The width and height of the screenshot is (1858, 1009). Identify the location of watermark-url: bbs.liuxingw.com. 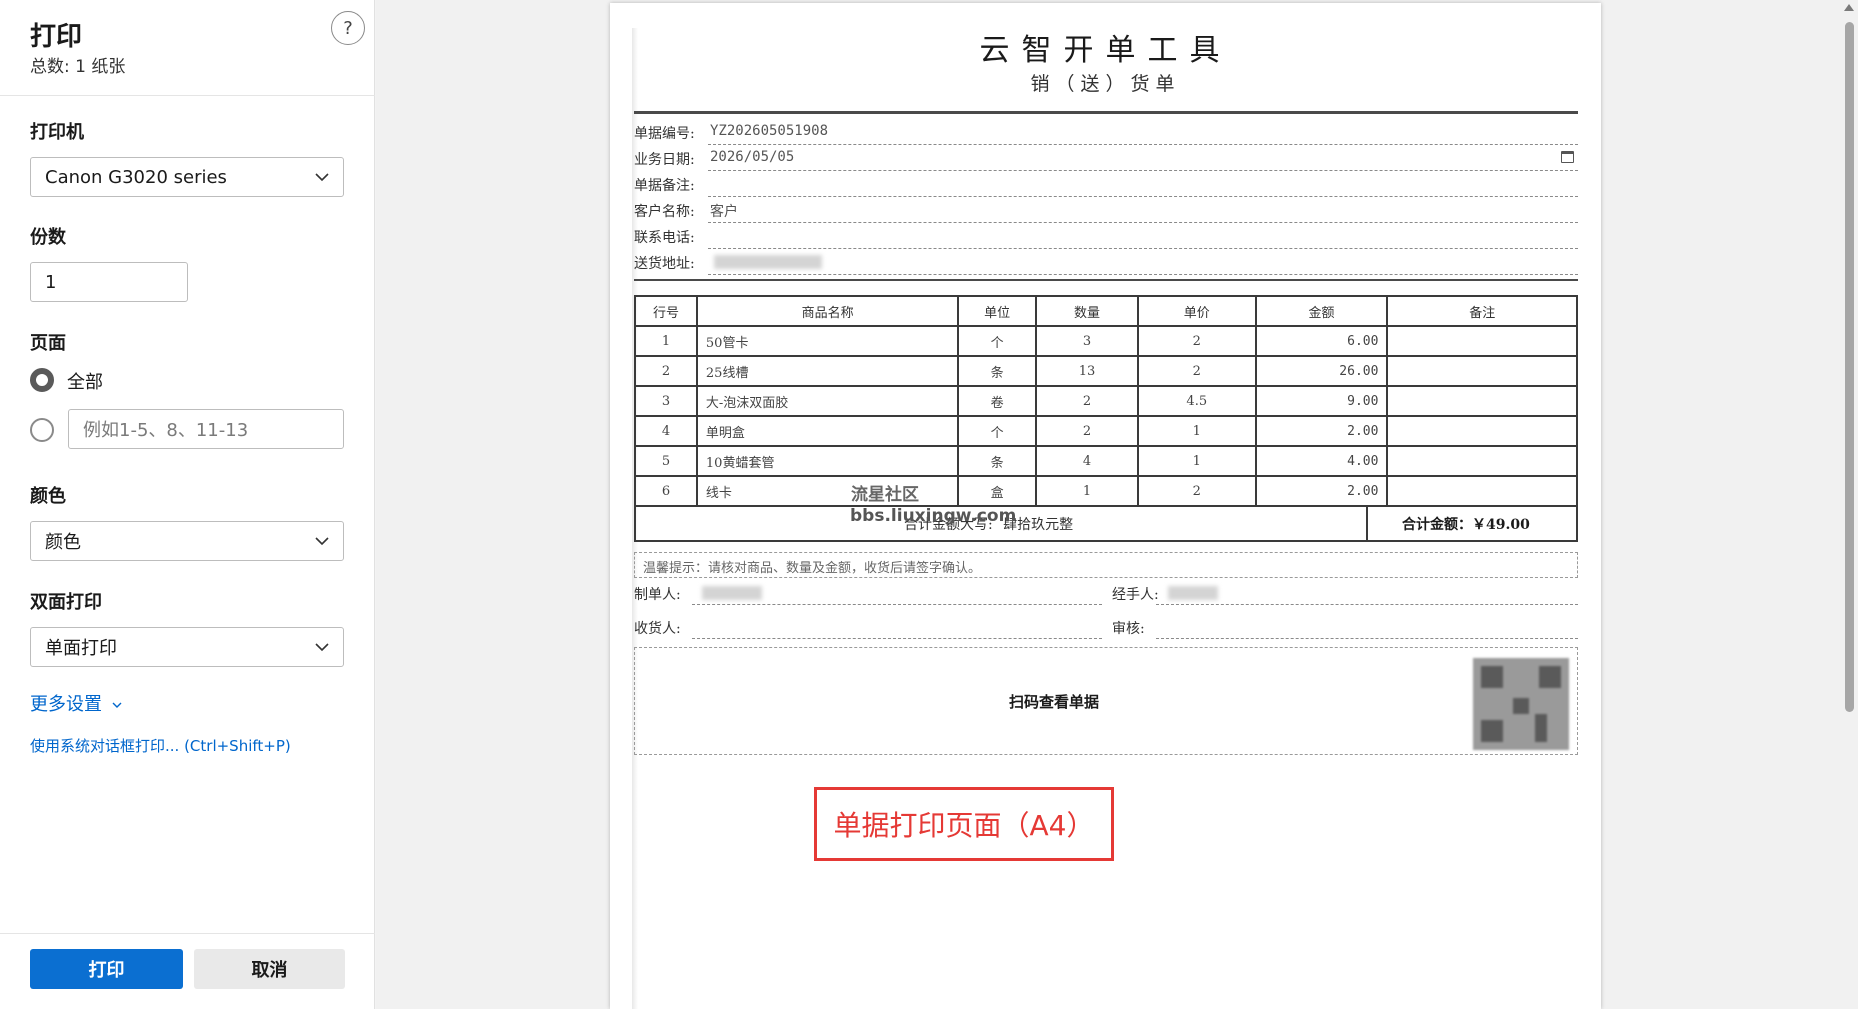
(933, 516).